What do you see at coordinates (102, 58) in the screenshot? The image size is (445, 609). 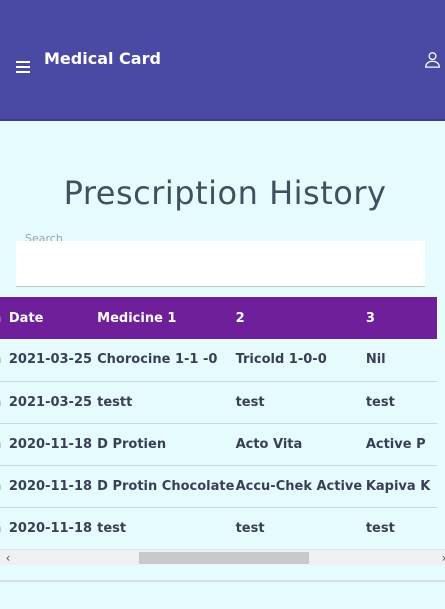 I see `app-title: Medical Card` at bounding box center [102, 58].